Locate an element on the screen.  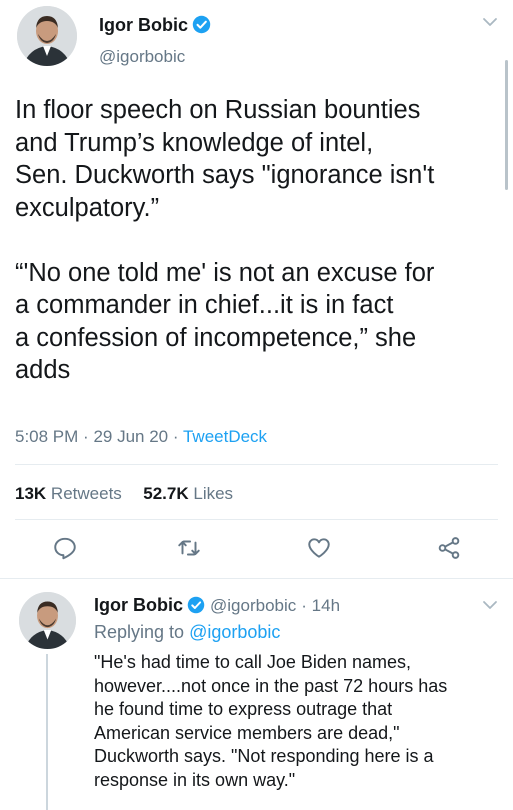
reply-author-handle: @igorbobic is located at coordinates (253, 605).